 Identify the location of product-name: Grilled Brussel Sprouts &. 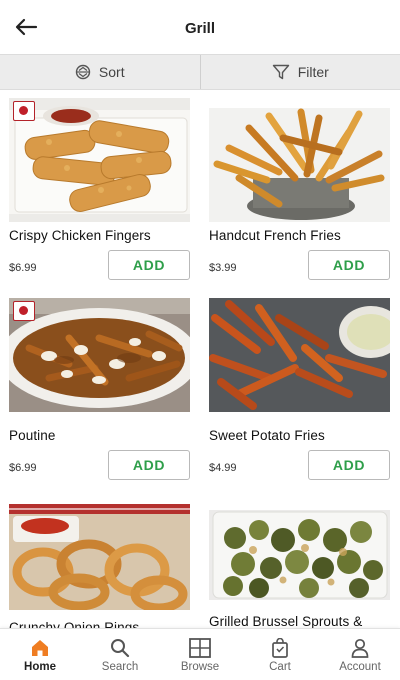
(286, 621).